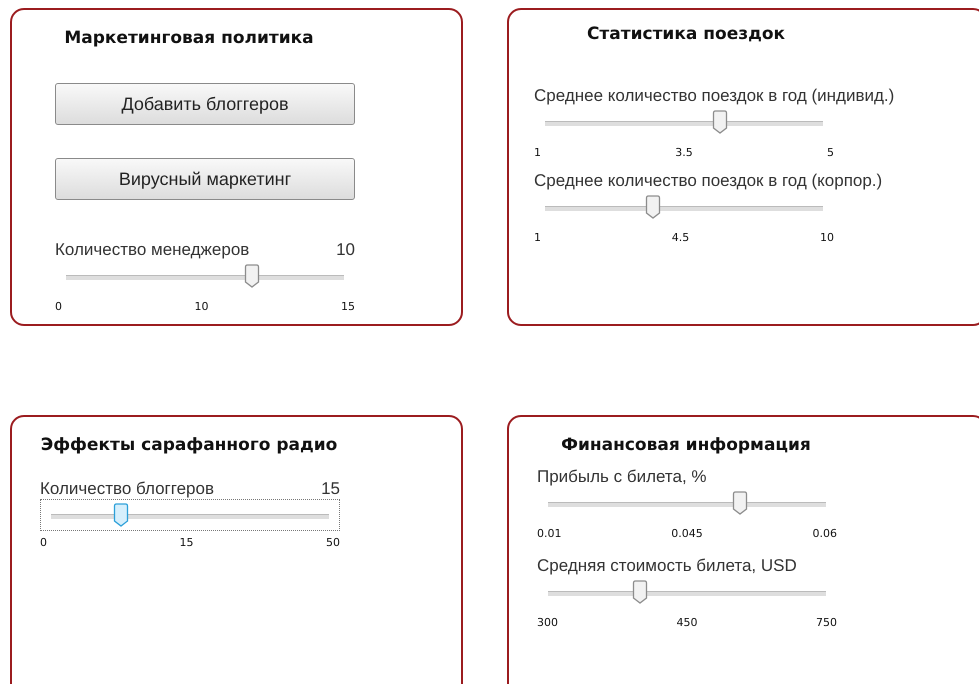 This screenshot has width=979, height=684. Describe the element at coordinates (708, 181) in the screenshot. I see `slider-label: Среднее количество поездок в год (корпор.)` at that location.